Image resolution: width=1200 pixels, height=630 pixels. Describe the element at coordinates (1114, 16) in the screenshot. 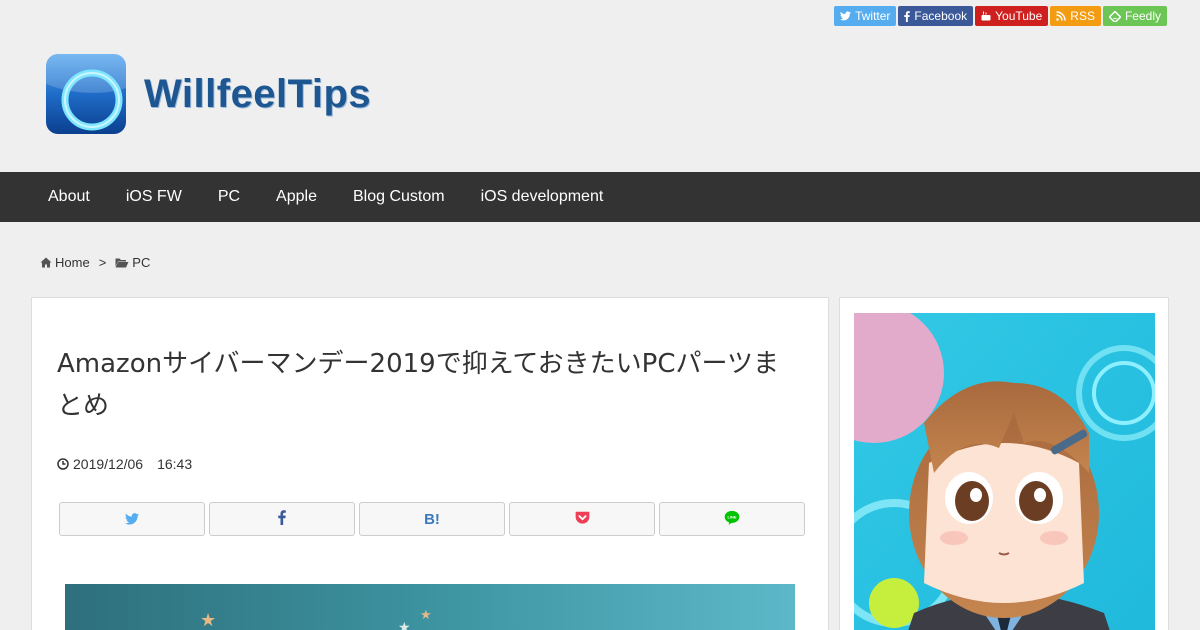

I see `feedly-icon` at that location.